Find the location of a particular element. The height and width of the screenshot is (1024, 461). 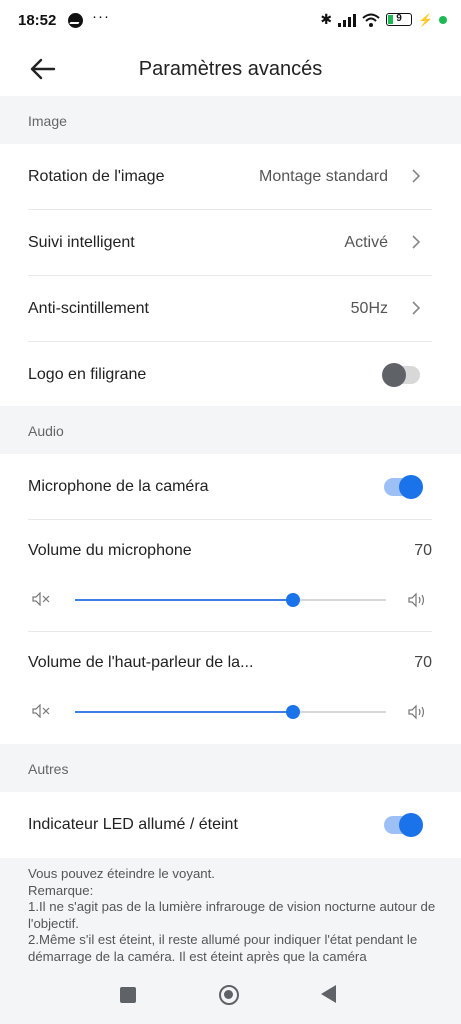

led-toggle is located at coordinates (403, 825).